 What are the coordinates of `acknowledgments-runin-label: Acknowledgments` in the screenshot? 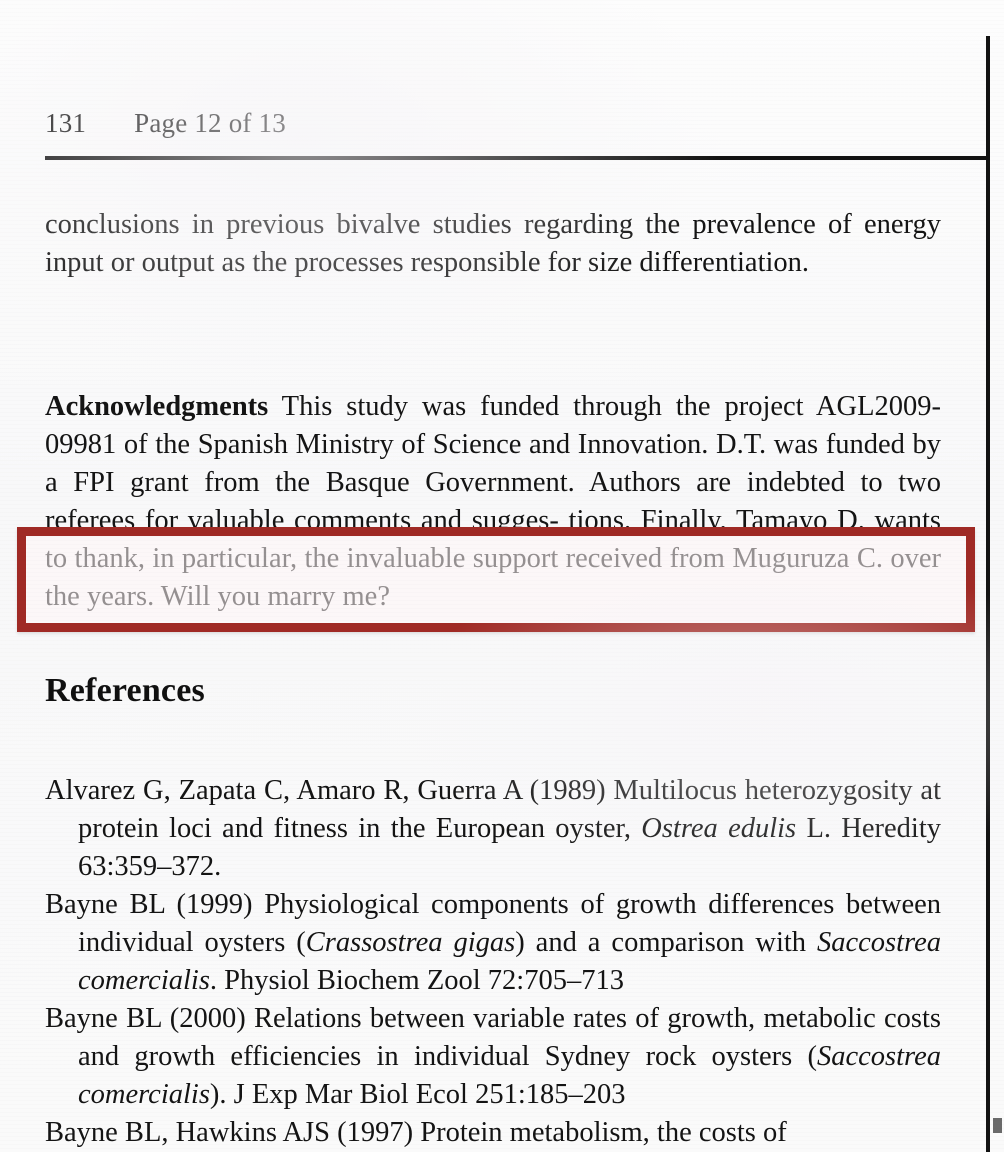 It's located at (157, 406).